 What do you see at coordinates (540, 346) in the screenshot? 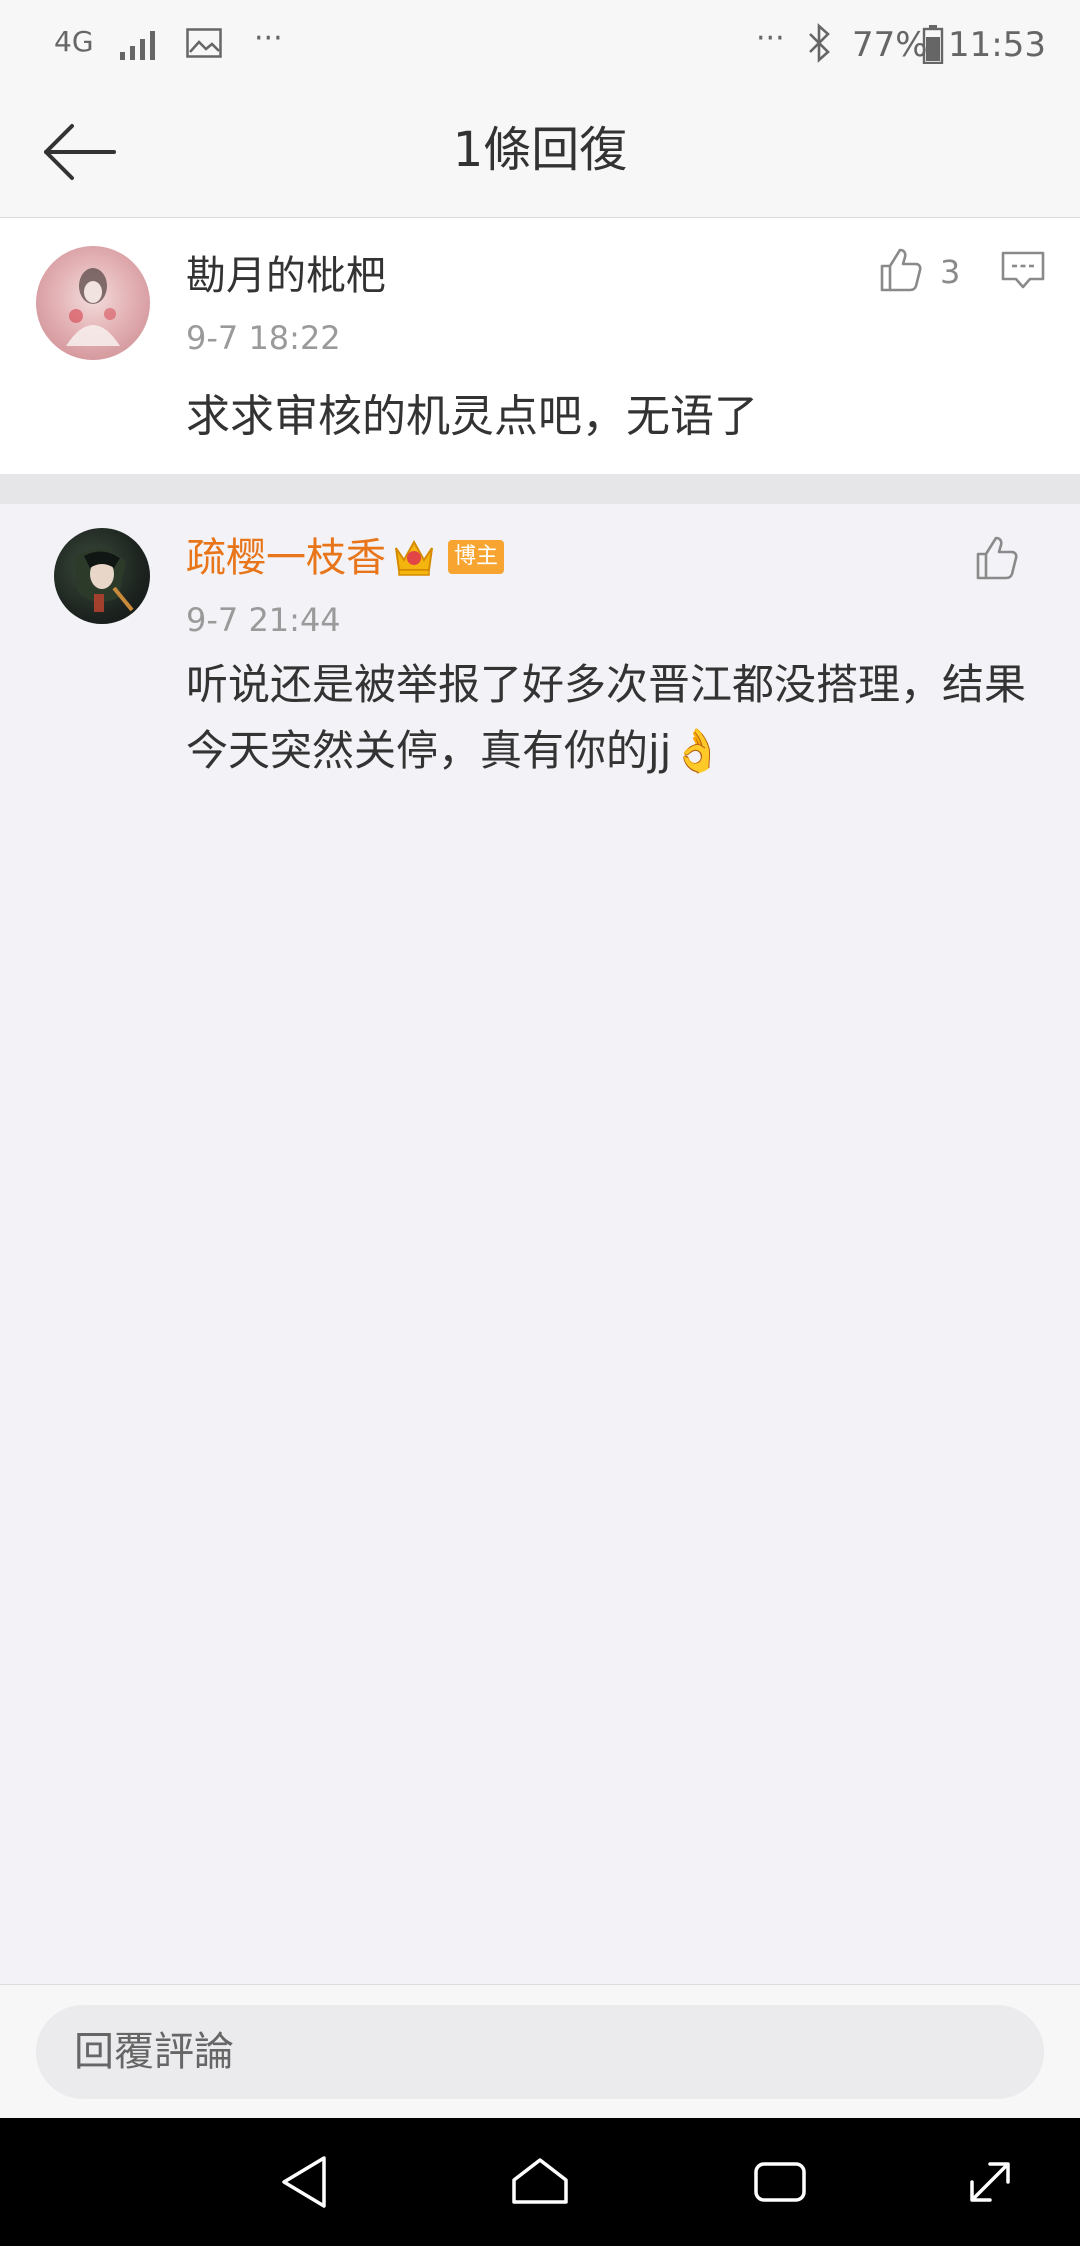
I see `main-comment-card: 勘月的枇杷 9-7 18:22 3 求求审核的机灵点吧，无语了` at bounding box center [540, 346].